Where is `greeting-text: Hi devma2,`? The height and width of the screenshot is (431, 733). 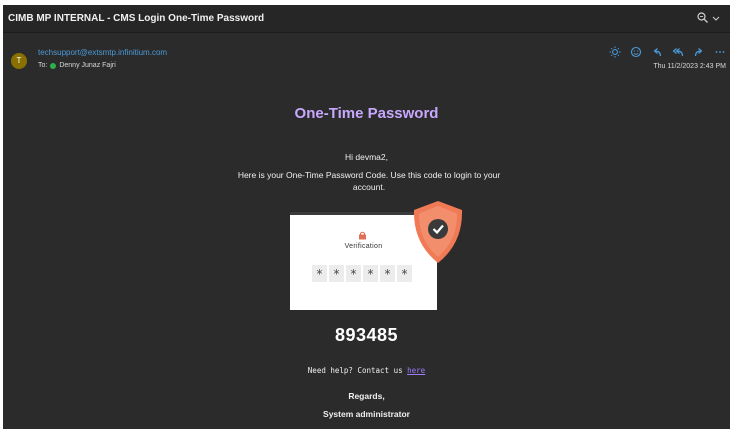 greeting-text: Hi devma2, is located at coordinates (366, 157).